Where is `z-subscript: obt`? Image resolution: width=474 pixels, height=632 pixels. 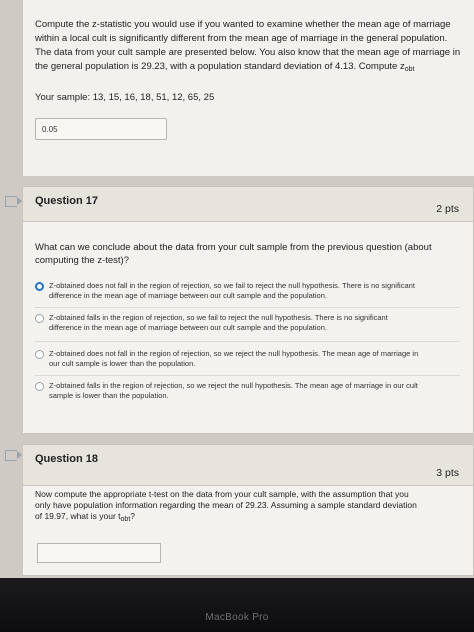
z-subscript: obt is located at coordinates (409, 69).